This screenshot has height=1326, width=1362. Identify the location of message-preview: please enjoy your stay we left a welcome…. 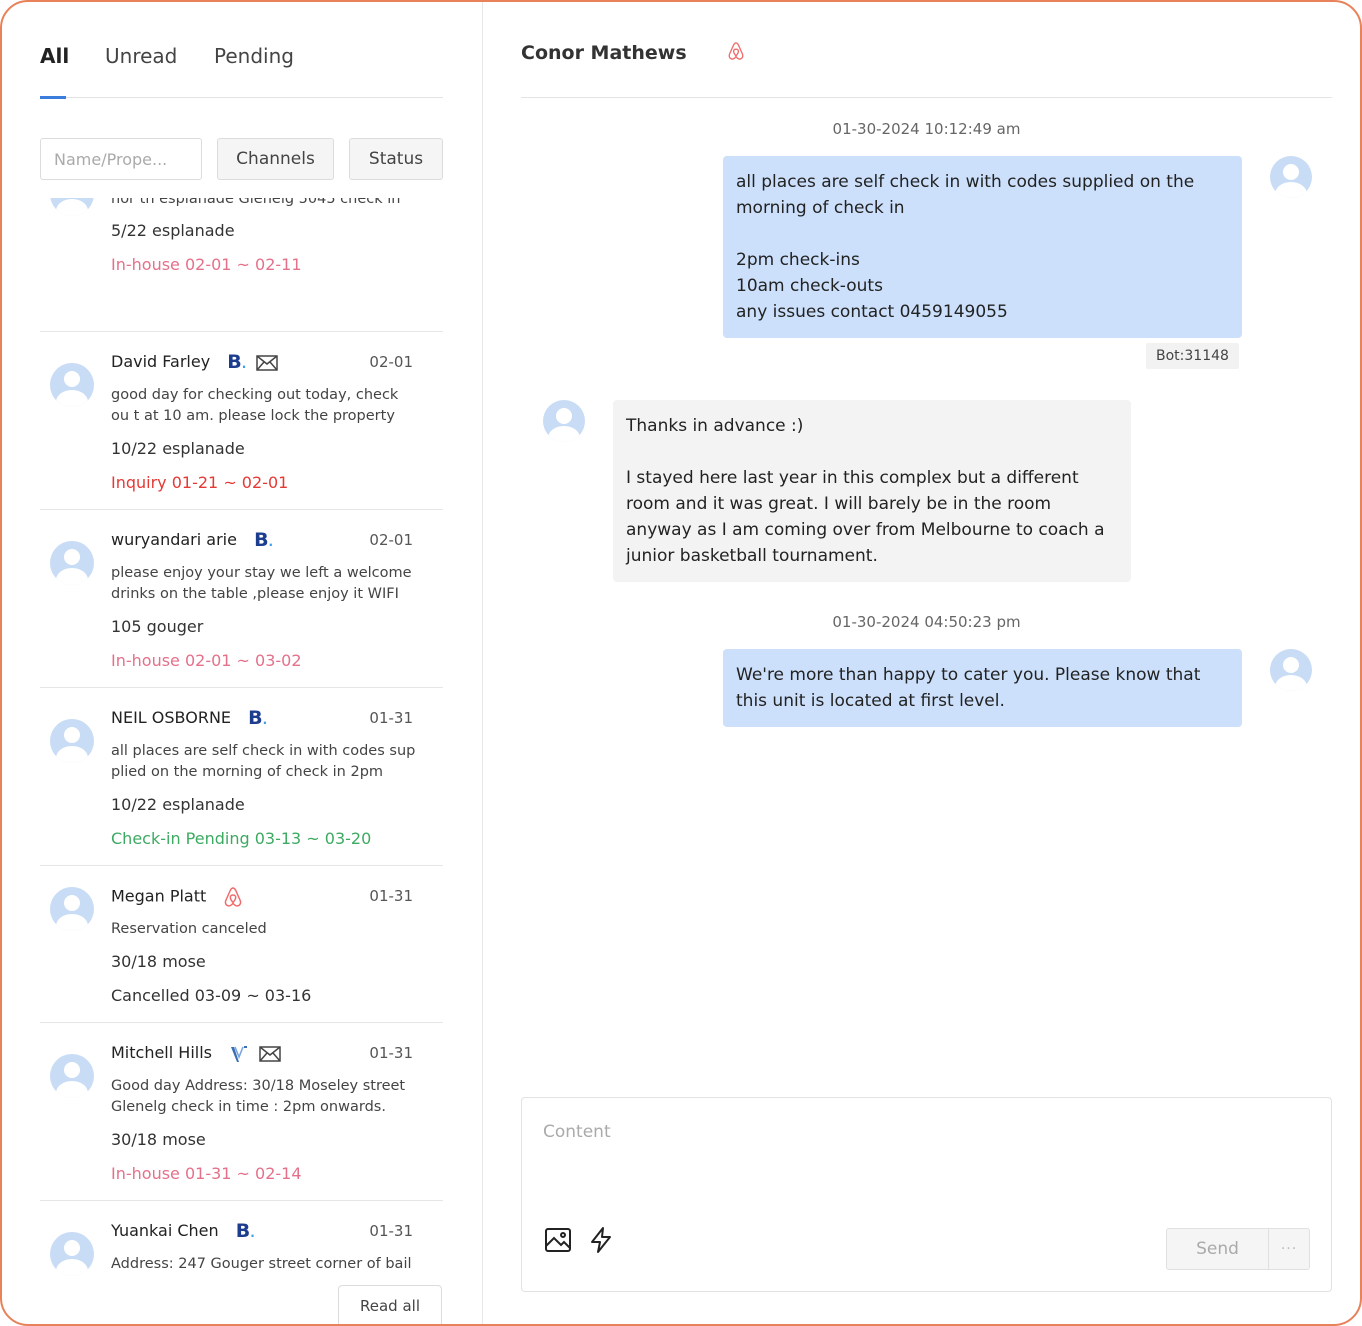
(261, 583).